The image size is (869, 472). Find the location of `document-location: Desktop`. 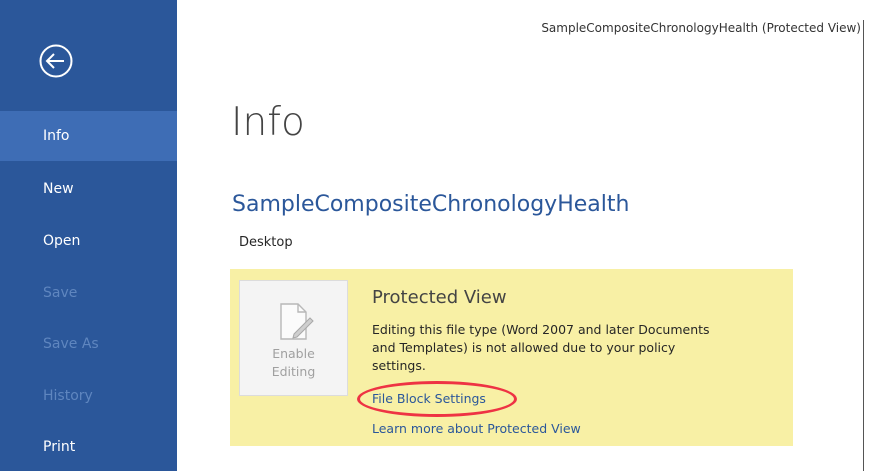

document-location: Desktop is located at coordinates (266, 242).